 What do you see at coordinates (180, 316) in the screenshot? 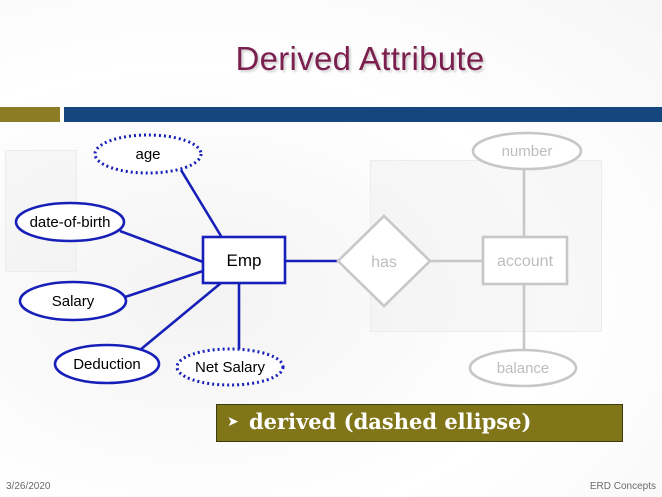
I see `line-deduction-emp` at bounding box center [180, 316].